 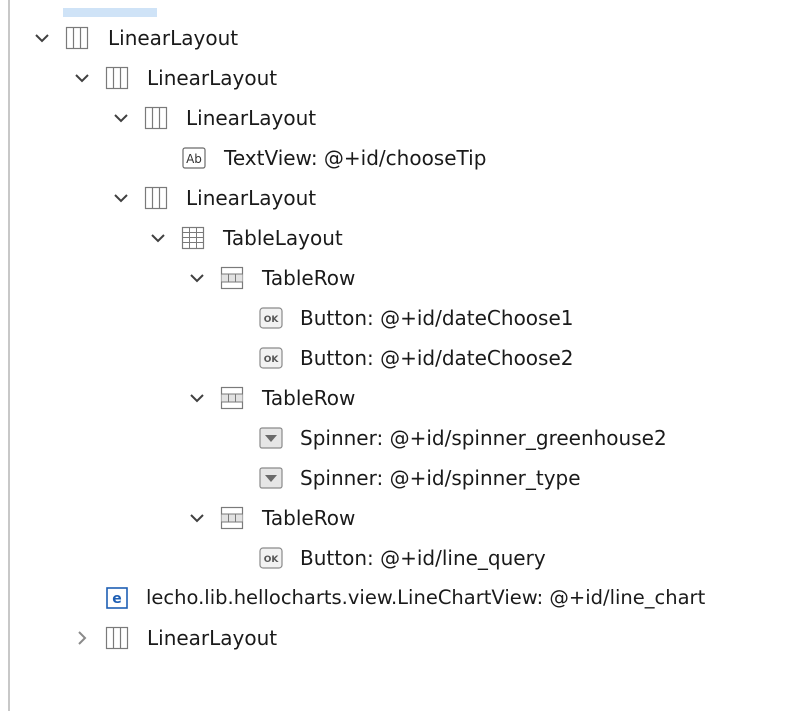 What do you see at coordinates (437, 358) in the screenshot?
I see `tree-node-label: Button: @+id/dateChoose2` at bounding box center [437, 358].